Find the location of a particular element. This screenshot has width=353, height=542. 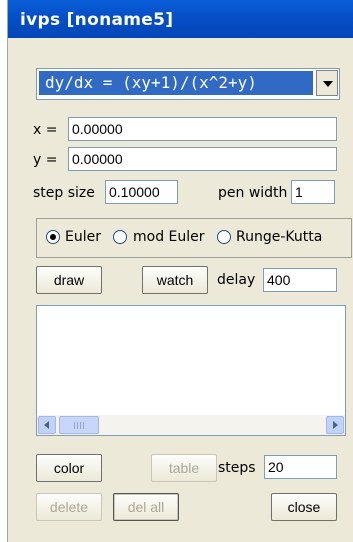

table-button: table is located at coordinates (184, 468).